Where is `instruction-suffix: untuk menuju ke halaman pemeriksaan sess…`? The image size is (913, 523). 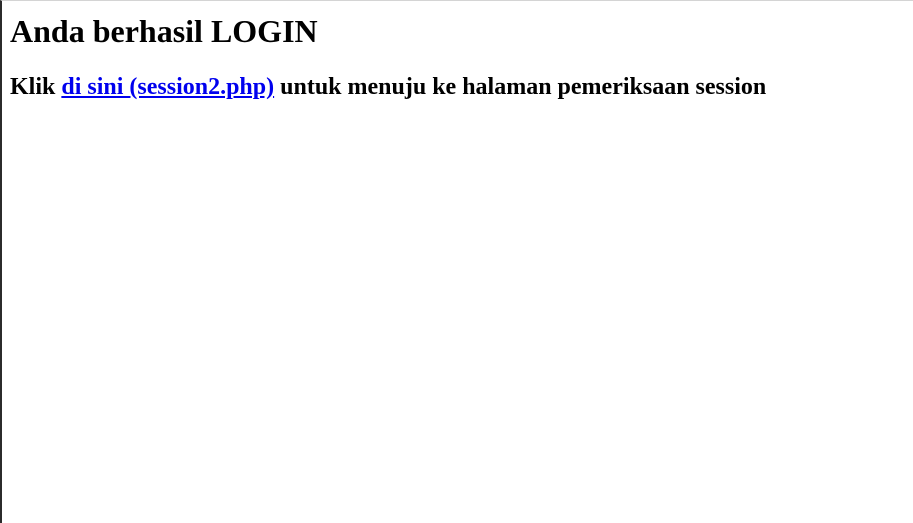 instruction-suffix: untuk menuju ke halaman pemeriksaan sess… is located at coordinates (520, 87).